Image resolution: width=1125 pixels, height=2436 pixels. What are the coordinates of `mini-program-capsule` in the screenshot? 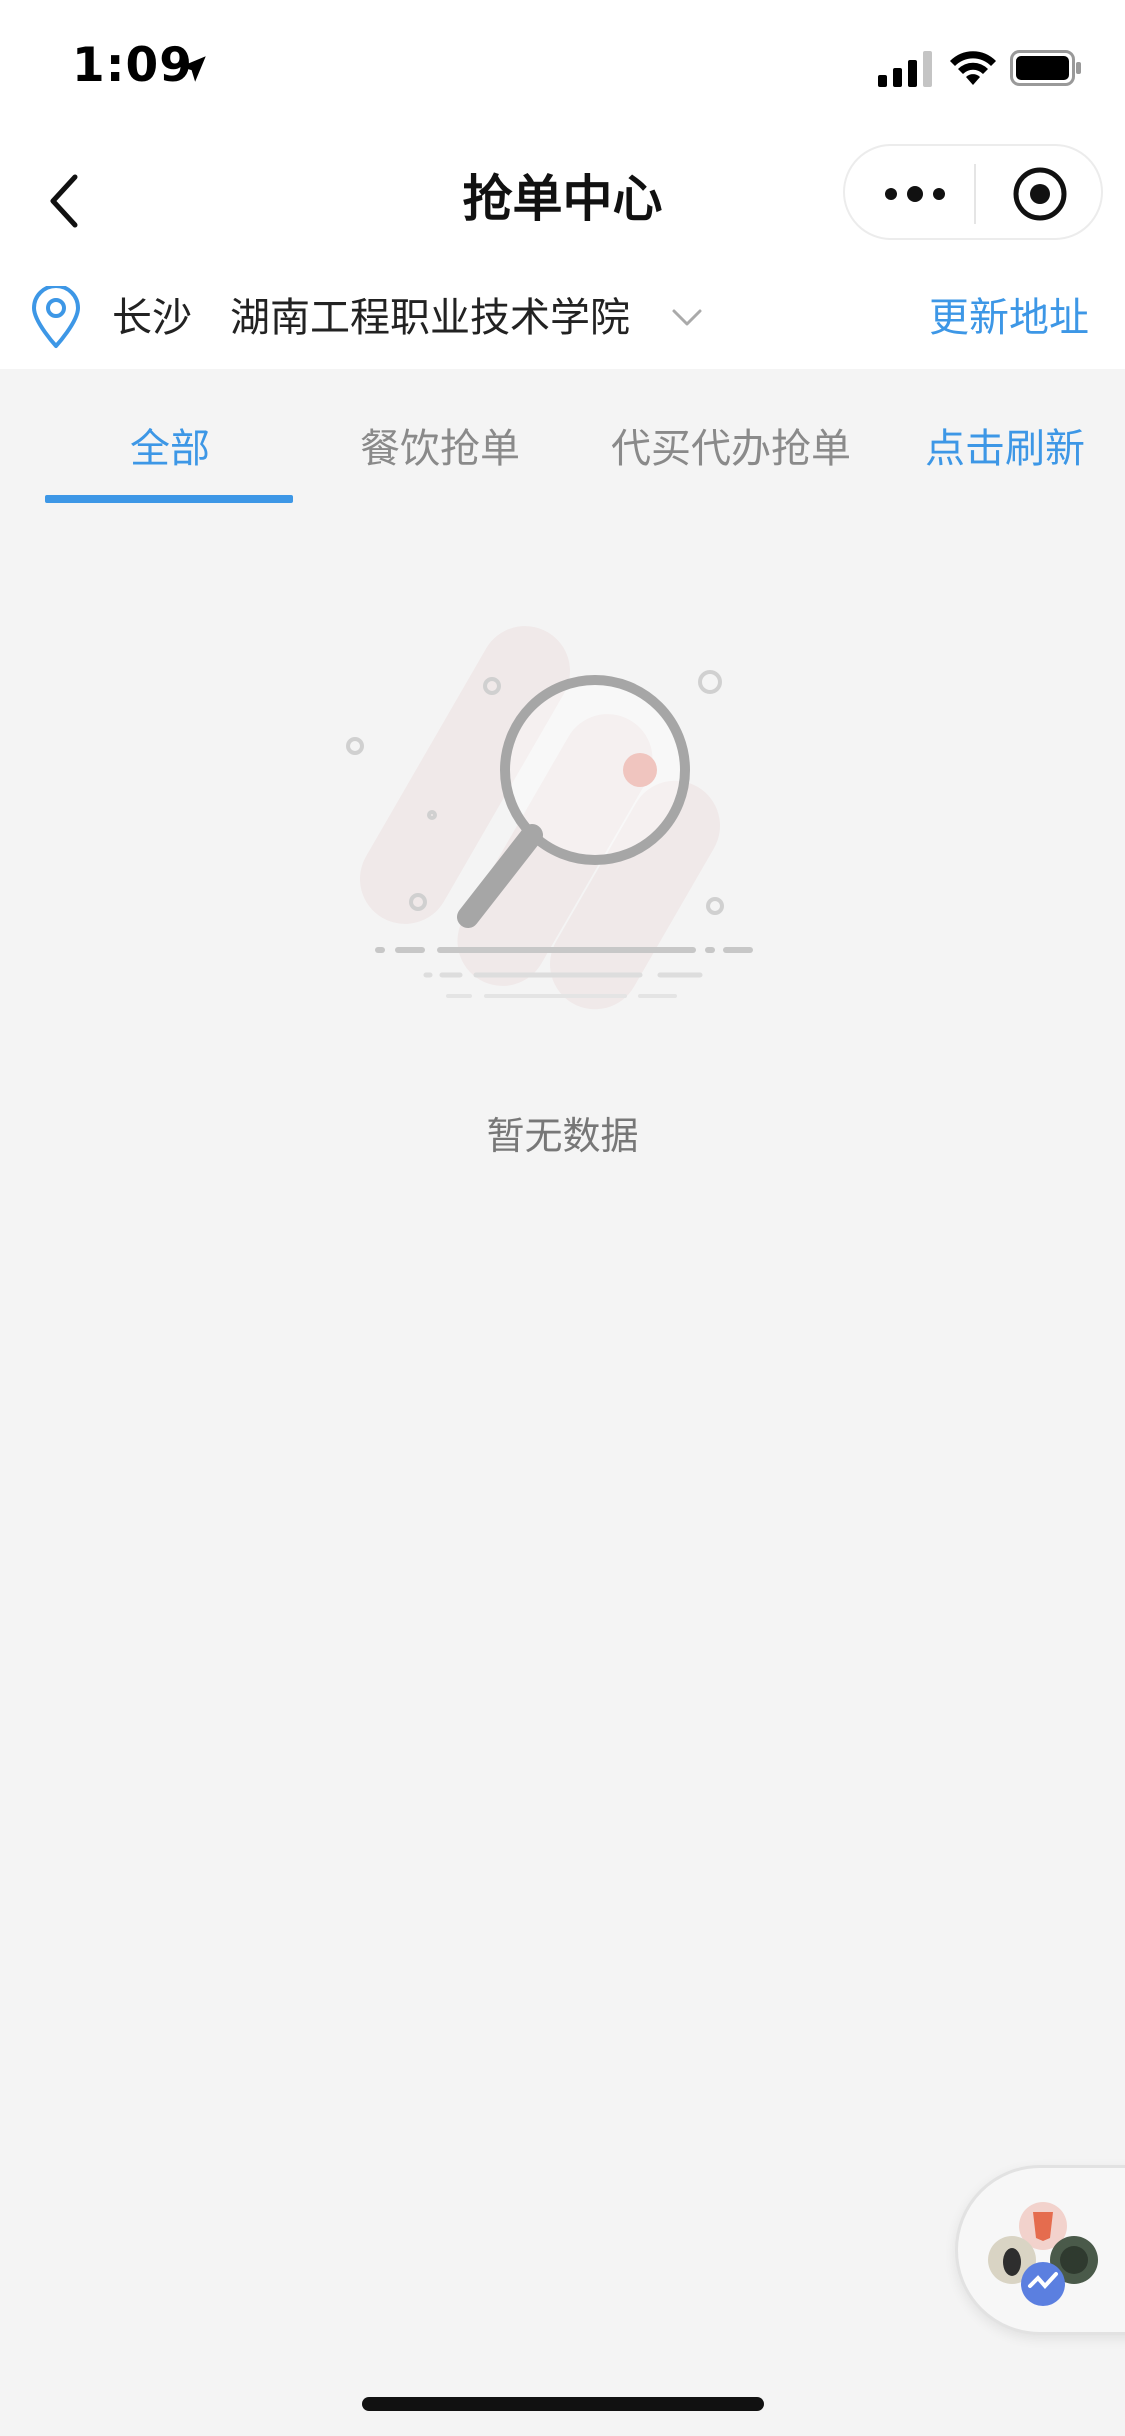 It's located at (973, 192).